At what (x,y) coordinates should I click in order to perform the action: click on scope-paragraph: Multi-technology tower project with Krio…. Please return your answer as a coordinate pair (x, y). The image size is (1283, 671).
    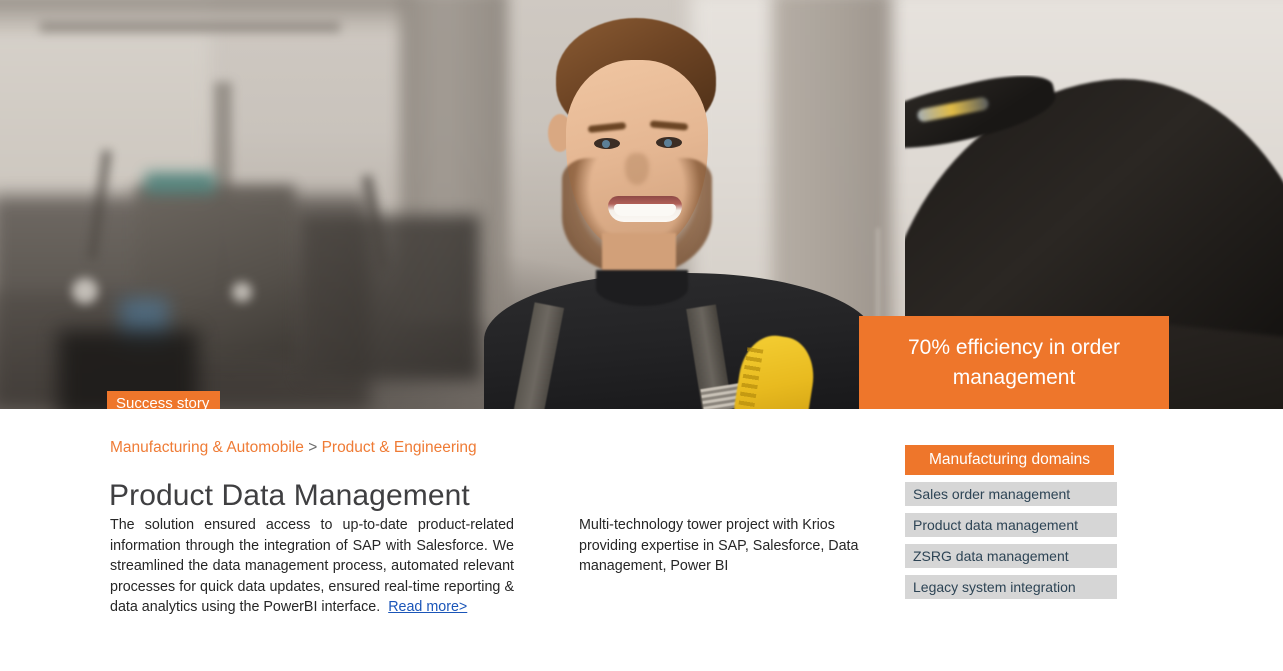
    Looking at the image, I should click on (719, 546).